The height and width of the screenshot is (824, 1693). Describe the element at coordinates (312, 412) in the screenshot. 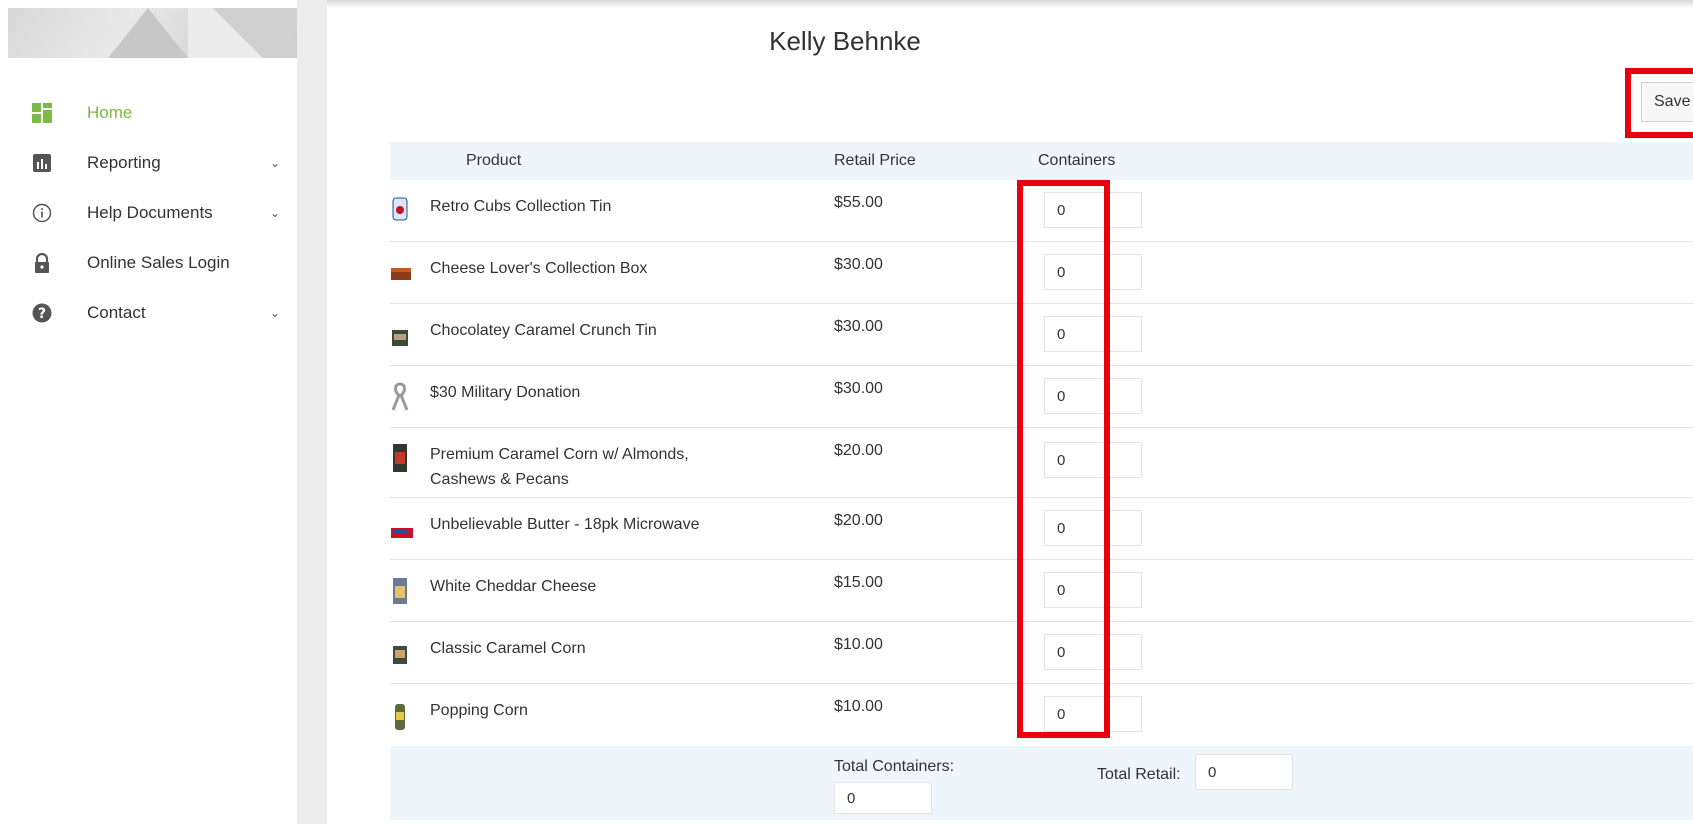

I see `sidebar-divider` at that location.